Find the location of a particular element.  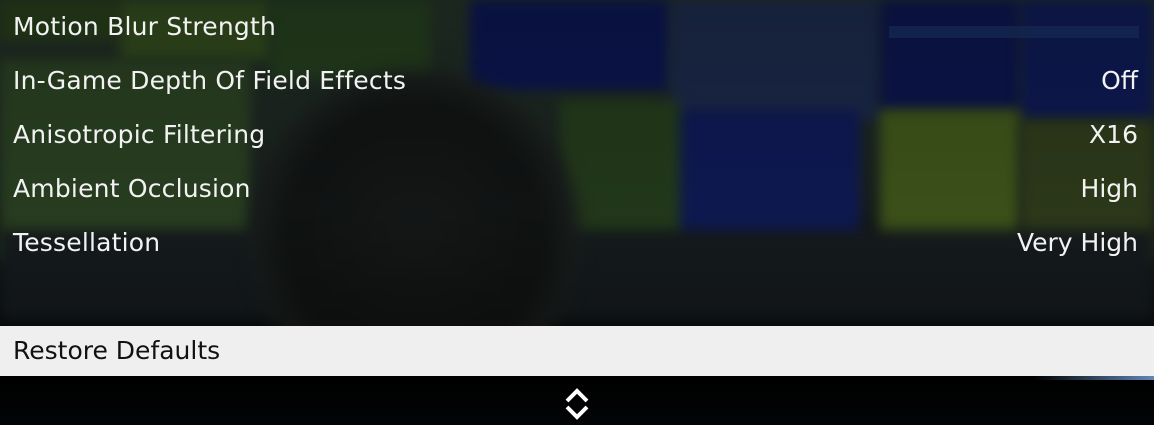

restore-defaults-label: Restore Defaults is located at coordinates (117, 350).